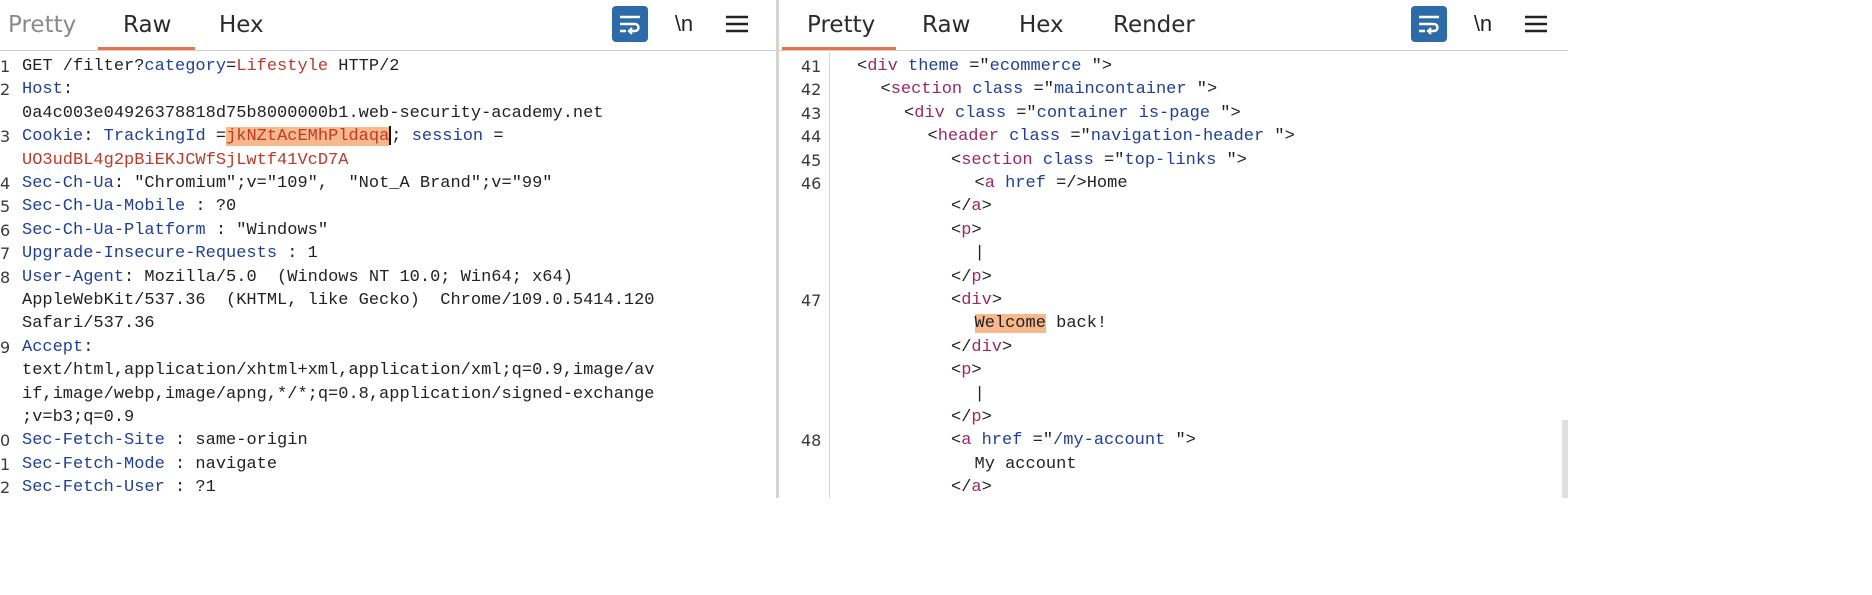 The width and height of the screenshot is (1872, 595). Describe the element at coordinates (841, 25) in the screenshot. I see `response-tab-pretty: Pretty` at that location.